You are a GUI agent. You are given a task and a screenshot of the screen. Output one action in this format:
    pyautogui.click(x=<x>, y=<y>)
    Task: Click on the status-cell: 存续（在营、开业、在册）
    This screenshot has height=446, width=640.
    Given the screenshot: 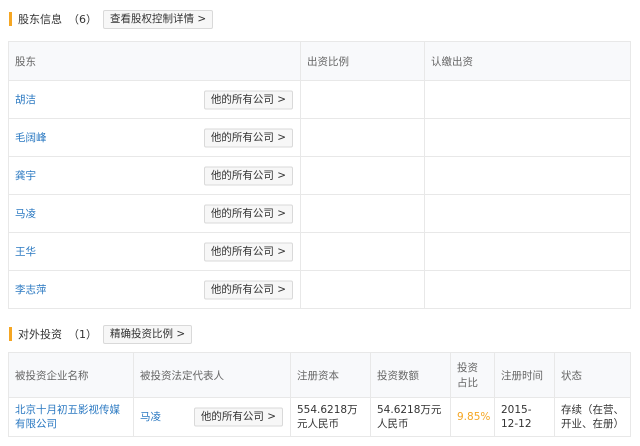 What is the action you would take?
    pyautogui.click(x=592, y=417)
    